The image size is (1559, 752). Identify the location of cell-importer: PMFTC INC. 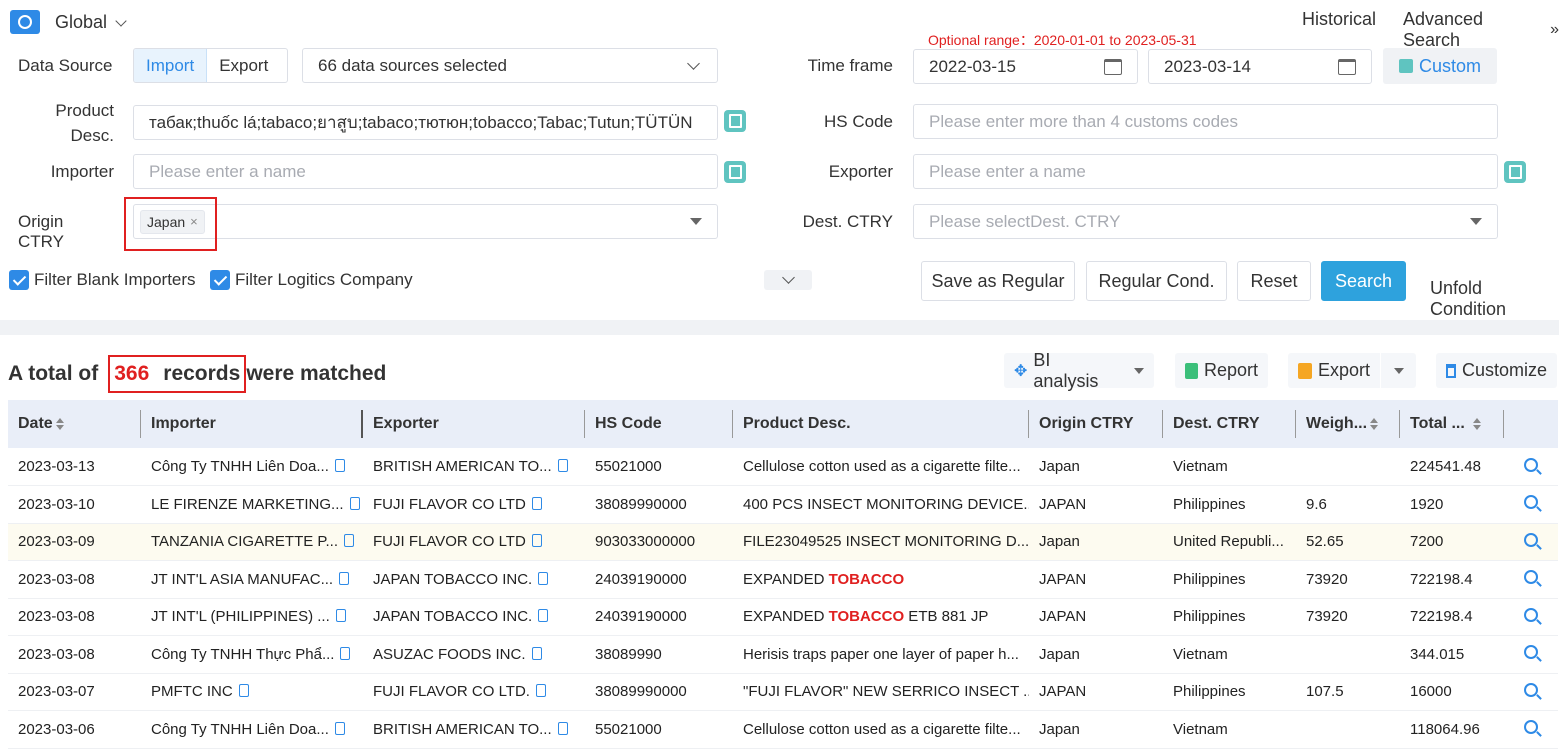
(252, 692).